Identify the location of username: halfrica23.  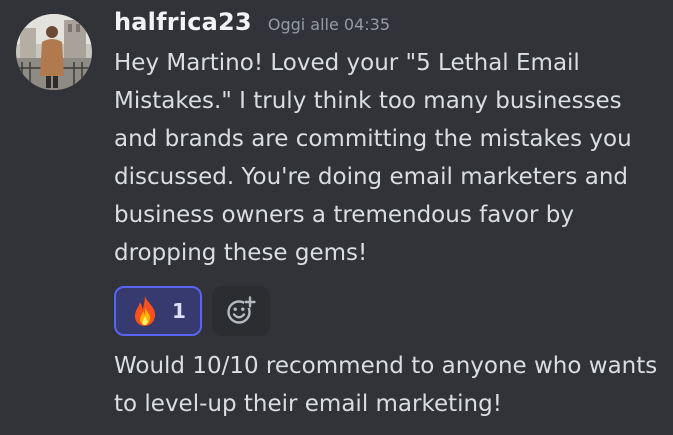
(183, 22).